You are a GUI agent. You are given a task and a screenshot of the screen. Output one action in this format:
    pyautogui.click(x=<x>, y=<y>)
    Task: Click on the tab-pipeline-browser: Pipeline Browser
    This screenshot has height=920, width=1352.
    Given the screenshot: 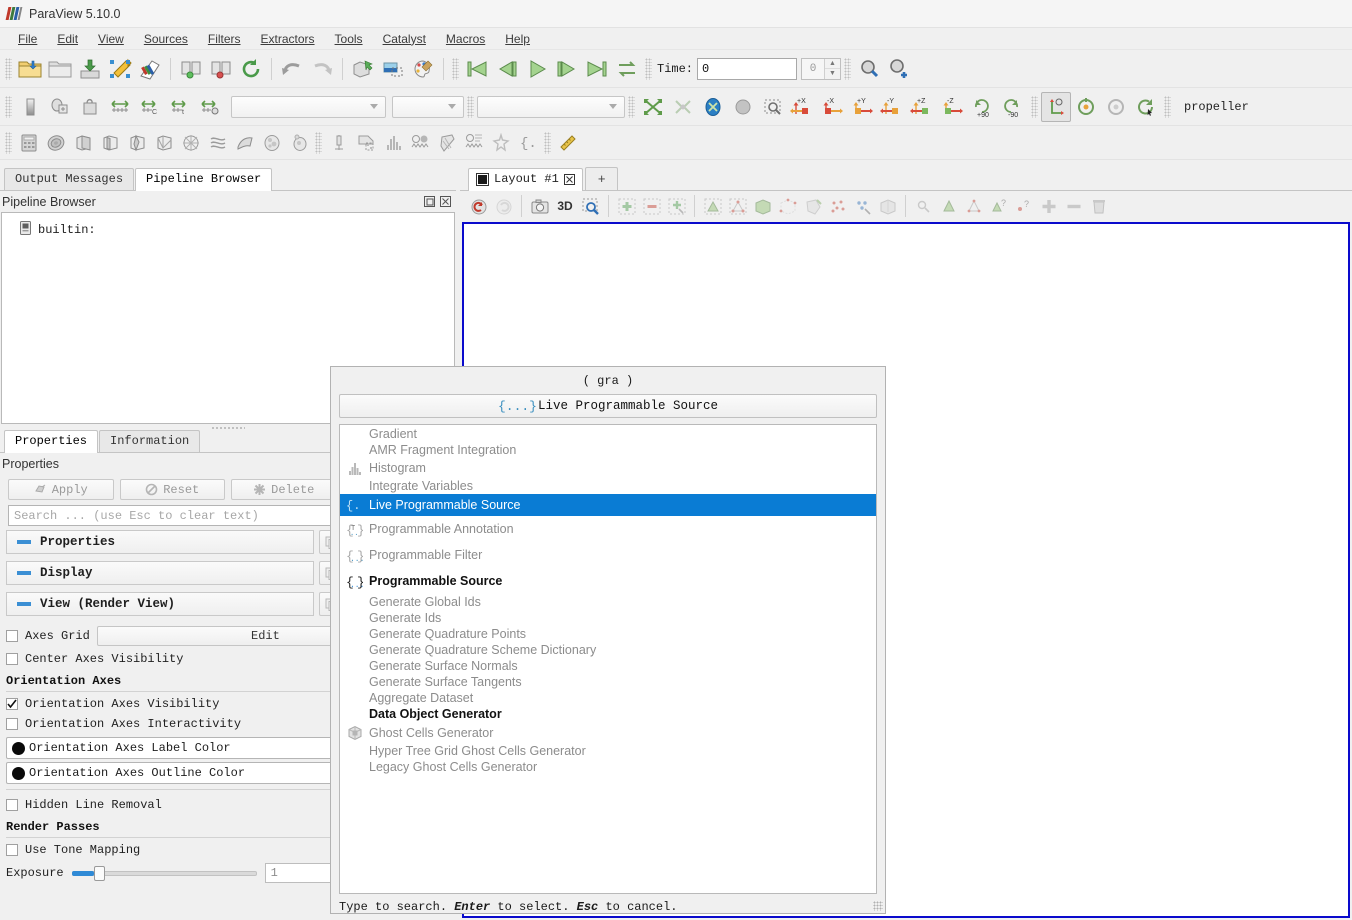 What is the action you would take?
    pyautogui.click(x=204, y=179)
    